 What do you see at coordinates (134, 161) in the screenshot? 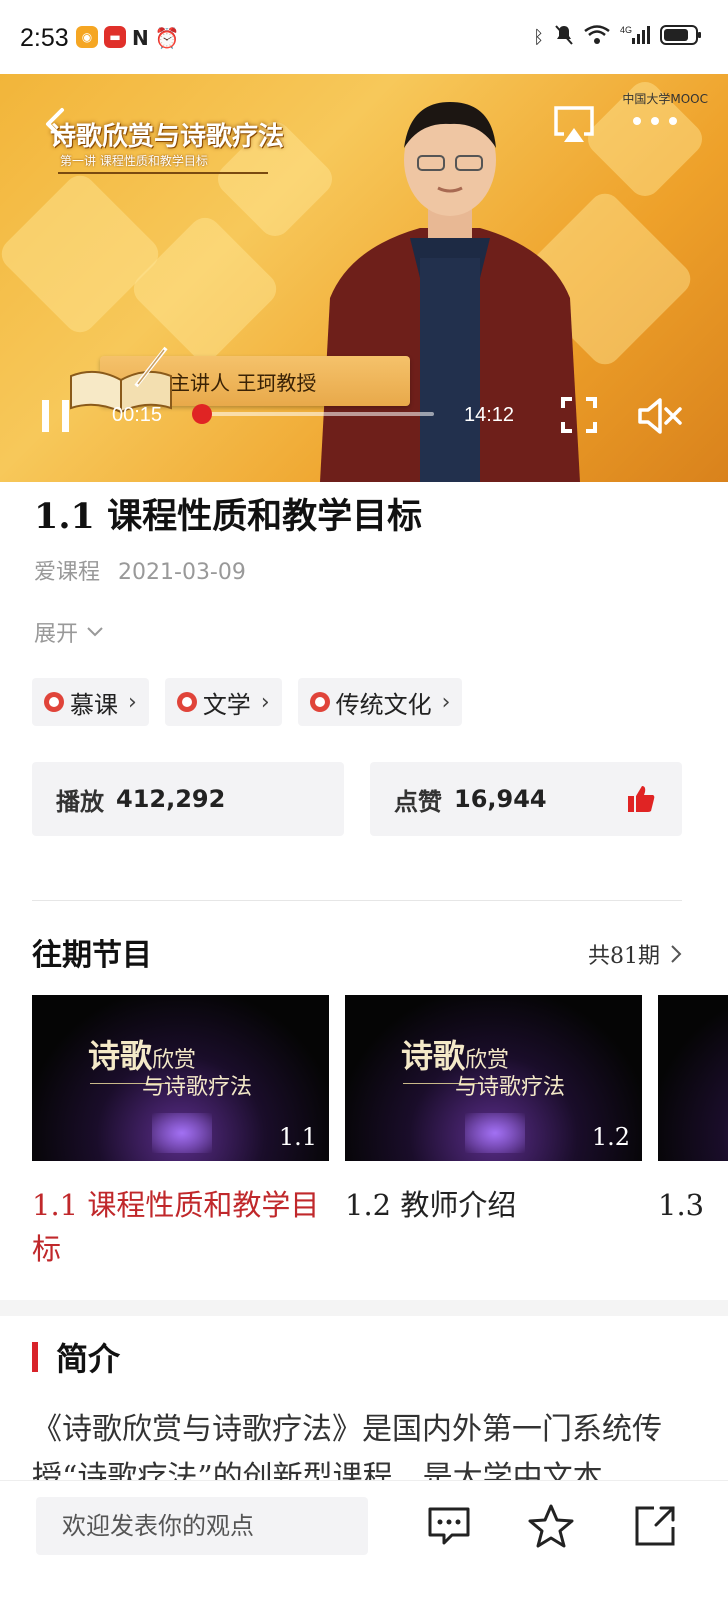
I see `slide-subtitle: 第一讲 课程性质和教学目标` at bounding box center [134, 161].